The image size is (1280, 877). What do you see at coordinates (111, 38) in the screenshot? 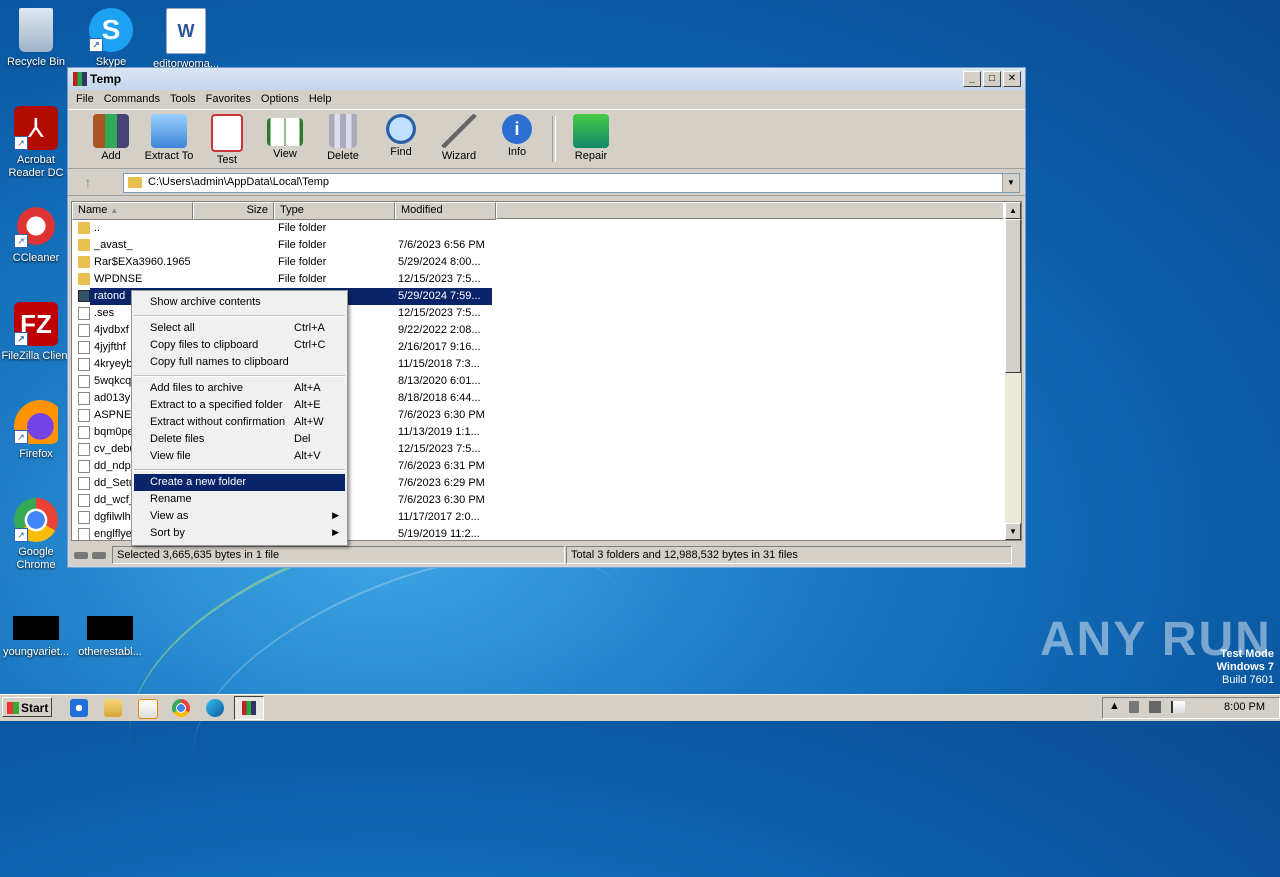
I see `desktop-icon-skype: S ↗ Skype` at bounding box center [111, 38].